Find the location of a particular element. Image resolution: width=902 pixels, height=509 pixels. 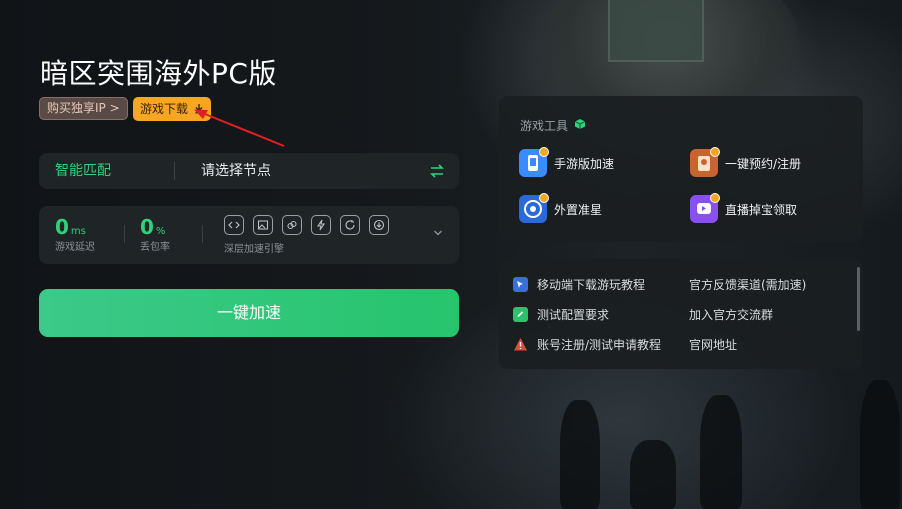

engine-label: 深层加速引擎 is located at coordinates (254, 249).